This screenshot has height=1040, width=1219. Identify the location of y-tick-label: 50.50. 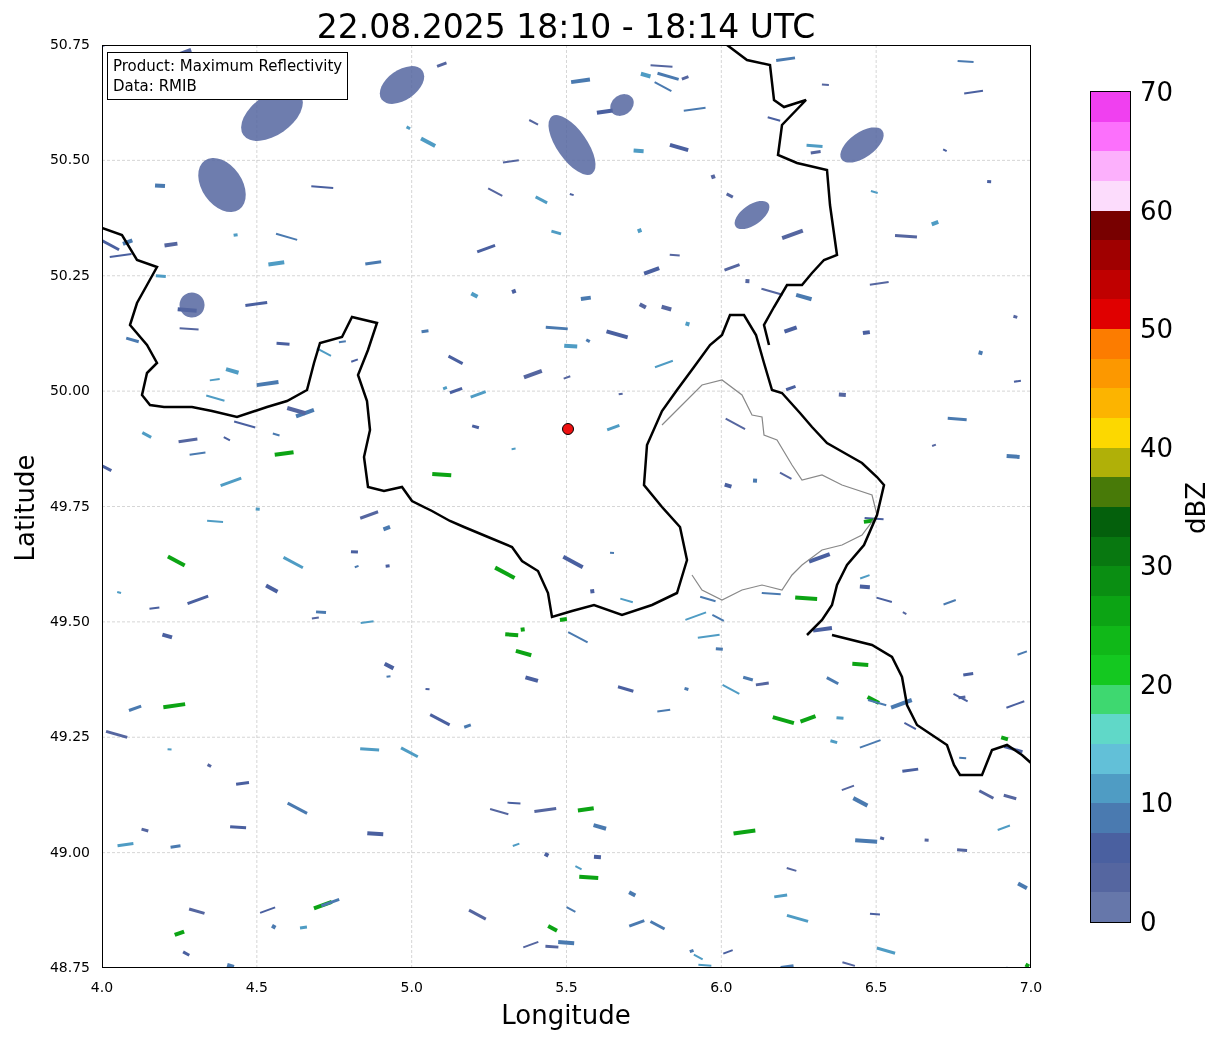
(69, 159).